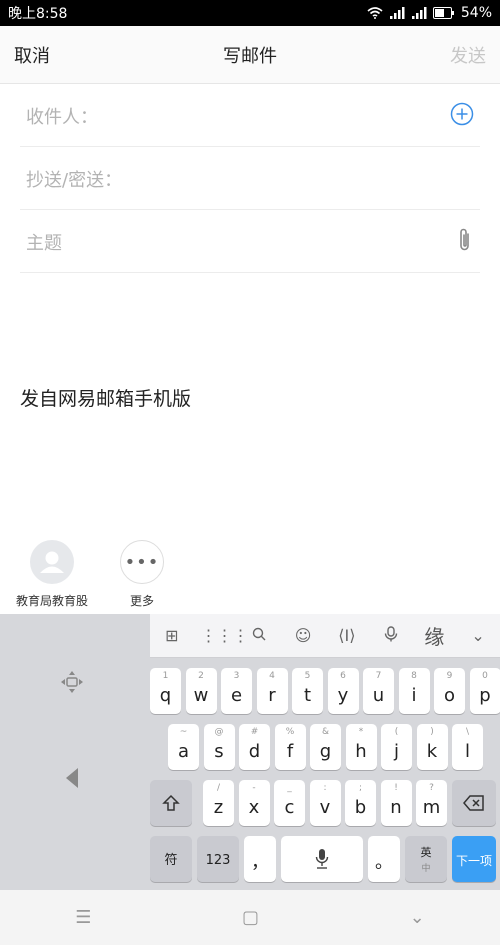  I want to click on menu-icon: ☰, so click(83, 917).